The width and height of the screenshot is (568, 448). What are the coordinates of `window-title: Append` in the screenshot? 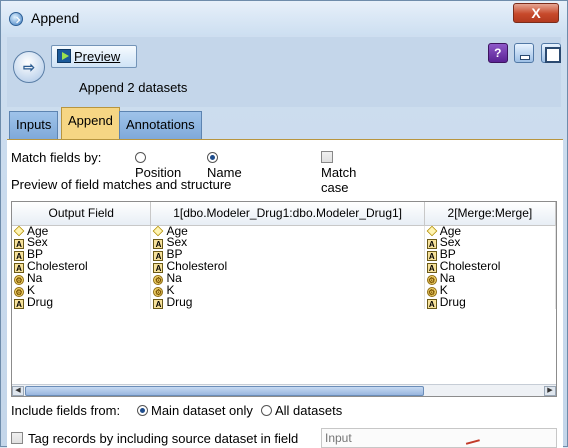 It's located at (55, 18).